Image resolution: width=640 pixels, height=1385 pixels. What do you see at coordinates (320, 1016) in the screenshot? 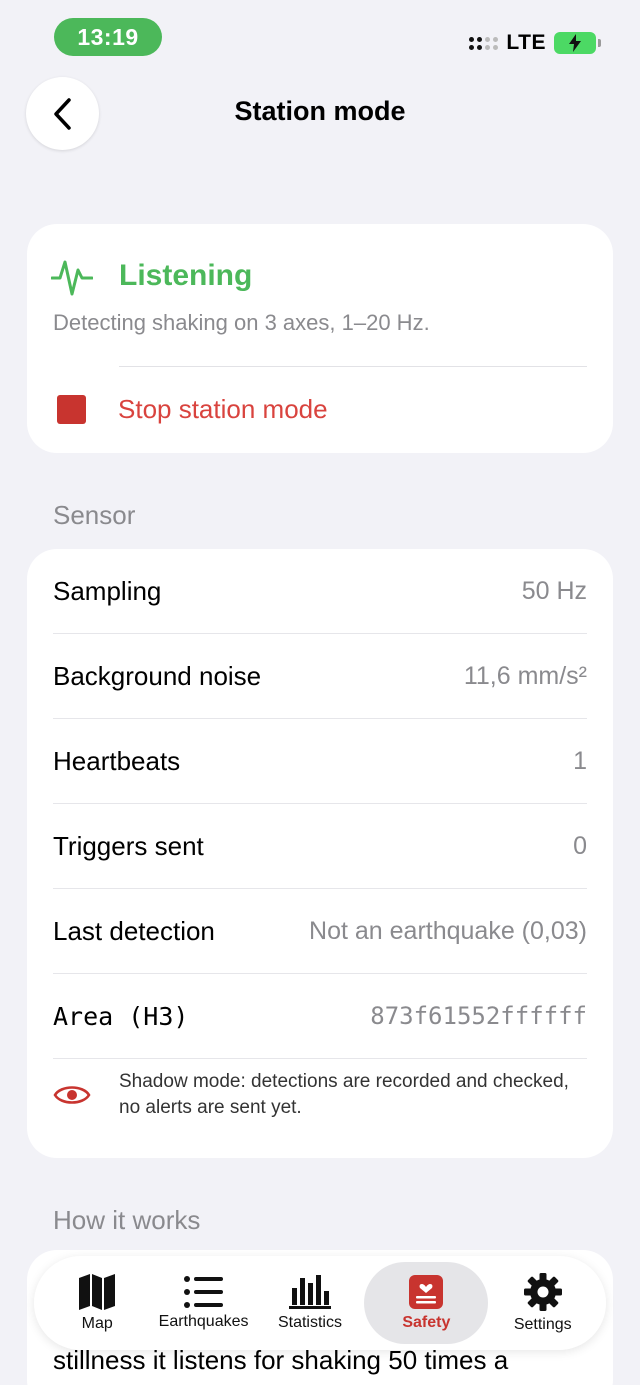
I see `sensor-row-area-h3: Area (H3) 873f61552ffffff` at bounding box center [320, 1016].